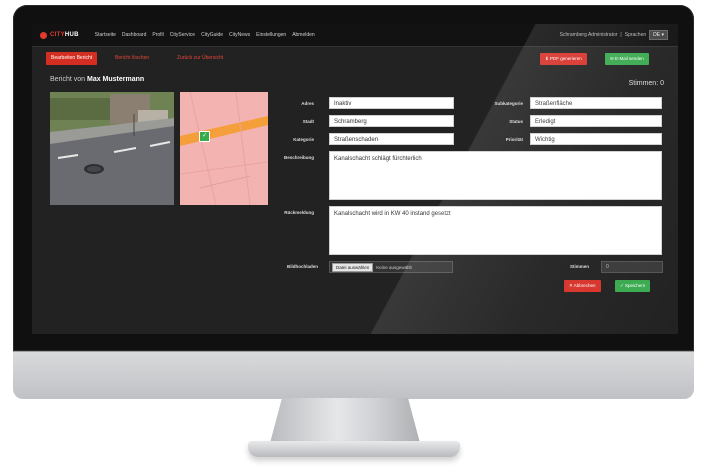 Image resolution: width=702 pixels, height=468 pixels. What do you see at coordinates (596, 139) in the screenshot?
I see `priority-field: Wichtig` at bounding box center [596, 139].